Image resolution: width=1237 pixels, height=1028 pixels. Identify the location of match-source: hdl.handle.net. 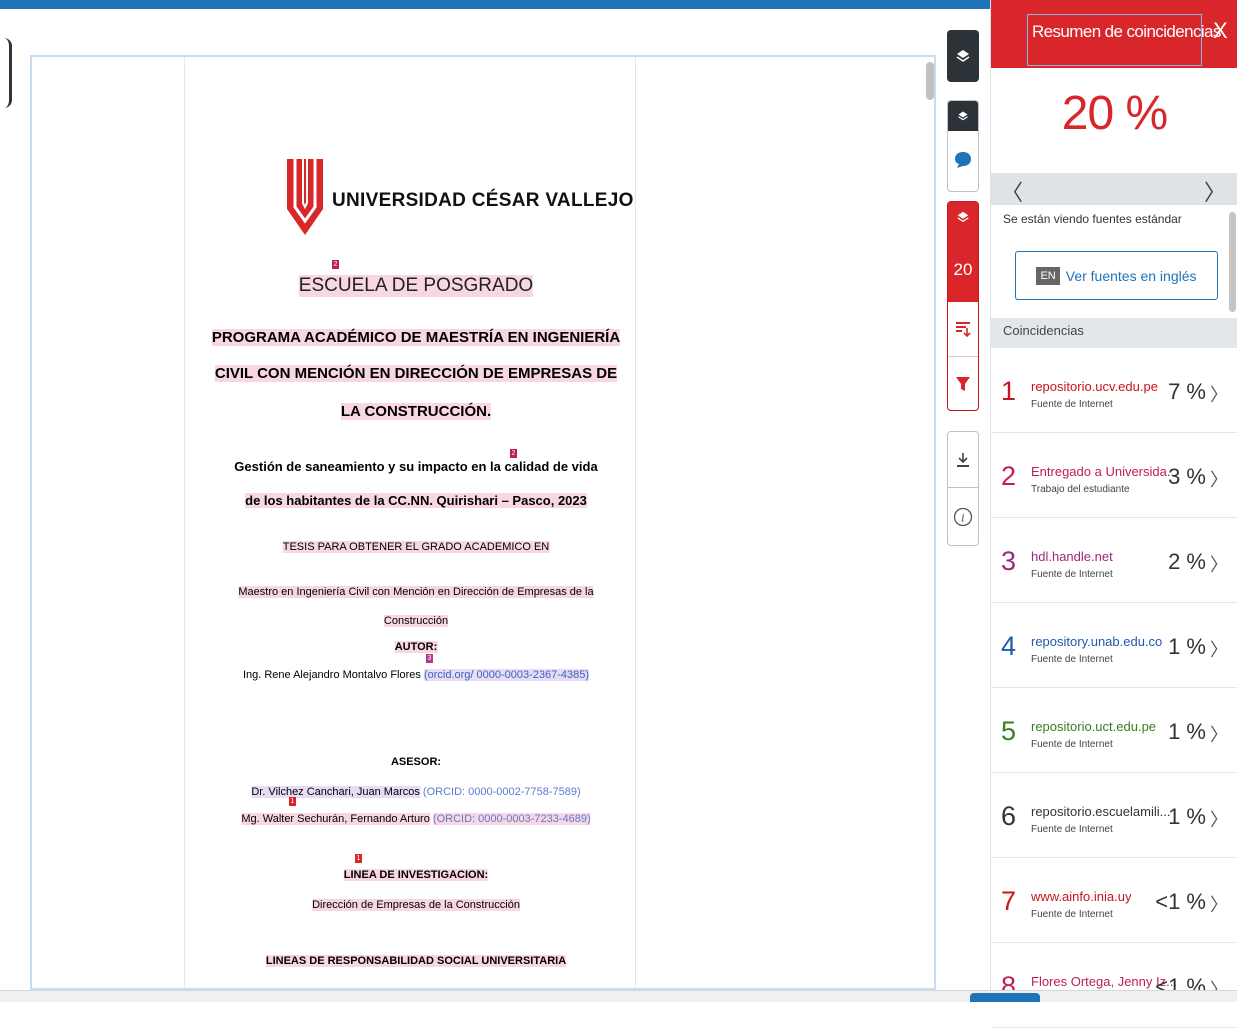
(1072, 556).